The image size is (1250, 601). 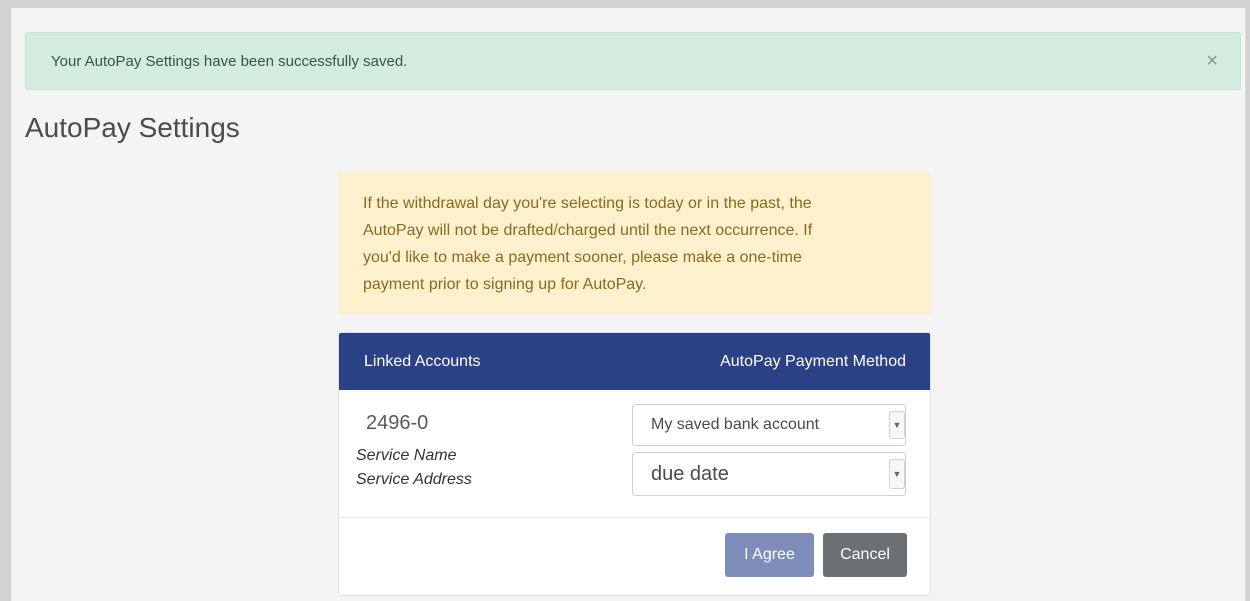 I want to click on page-title: AutoPay Settings, so click(x=132, y=127).